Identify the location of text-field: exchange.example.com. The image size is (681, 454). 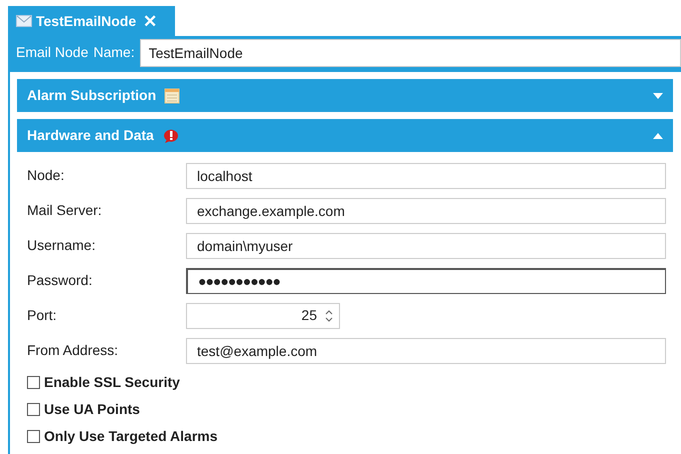
(426, 211).